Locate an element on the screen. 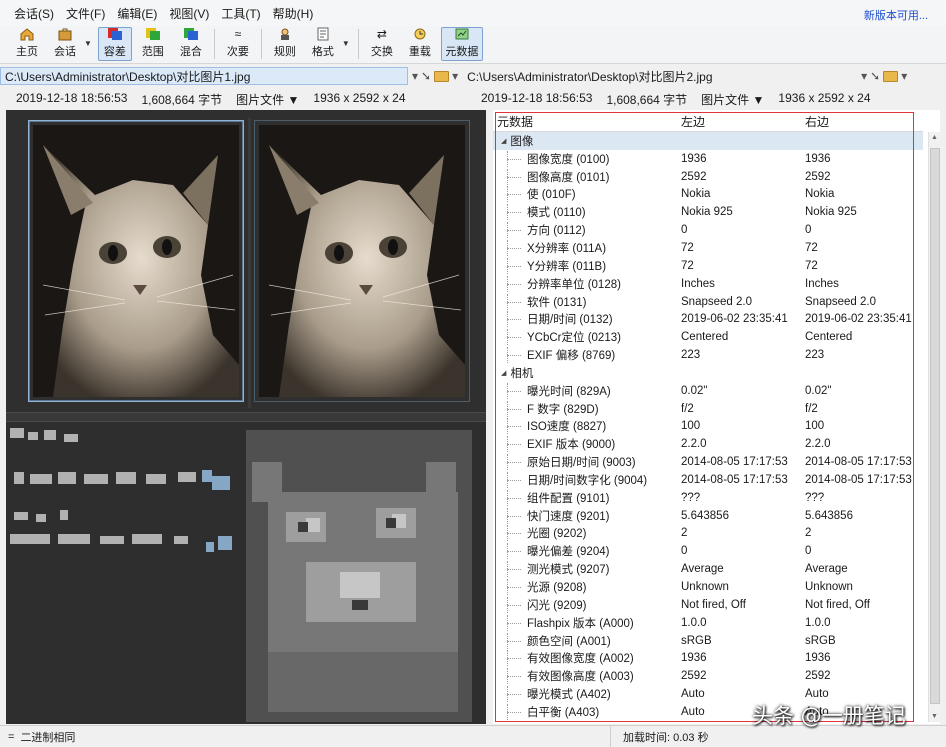  reload-button: 重载 is located at coordinates (420, 44).